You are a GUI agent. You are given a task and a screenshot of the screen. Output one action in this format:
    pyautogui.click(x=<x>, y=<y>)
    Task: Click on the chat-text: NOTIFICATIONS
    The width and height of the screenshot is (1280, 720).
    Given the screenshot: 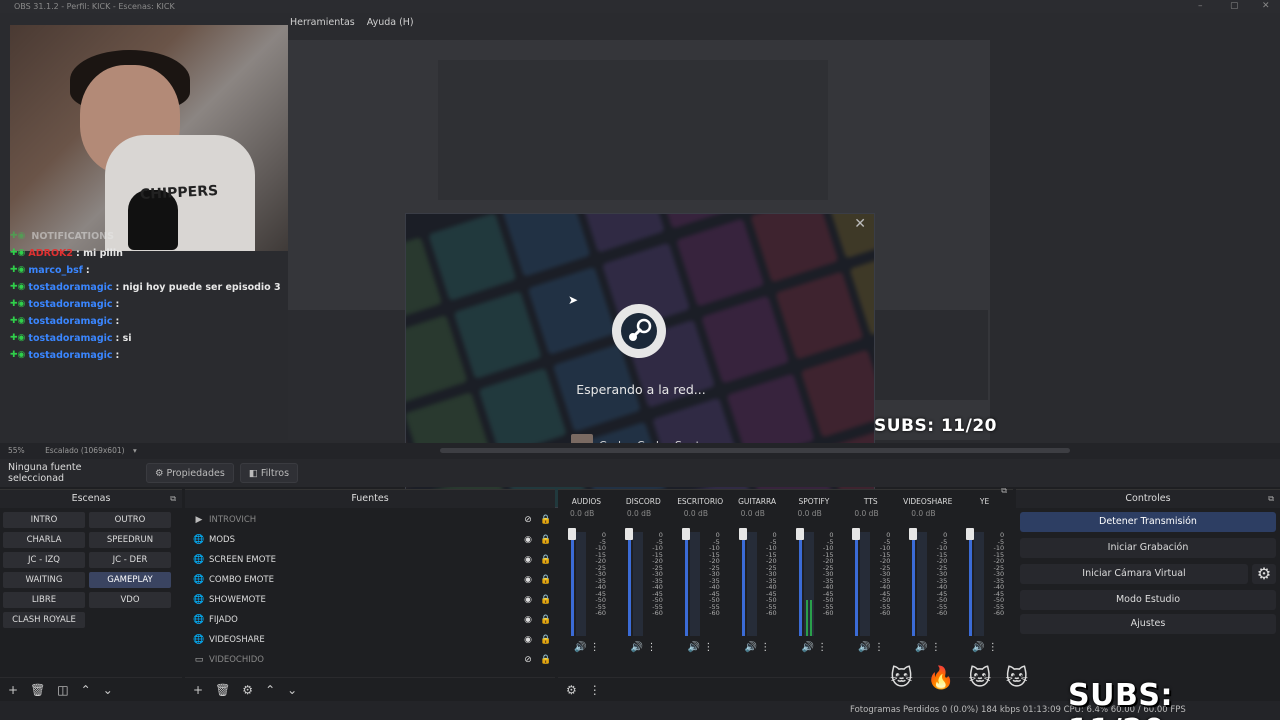 What is the action you would take?
    pyautogui.click(x=72, y=236)
    